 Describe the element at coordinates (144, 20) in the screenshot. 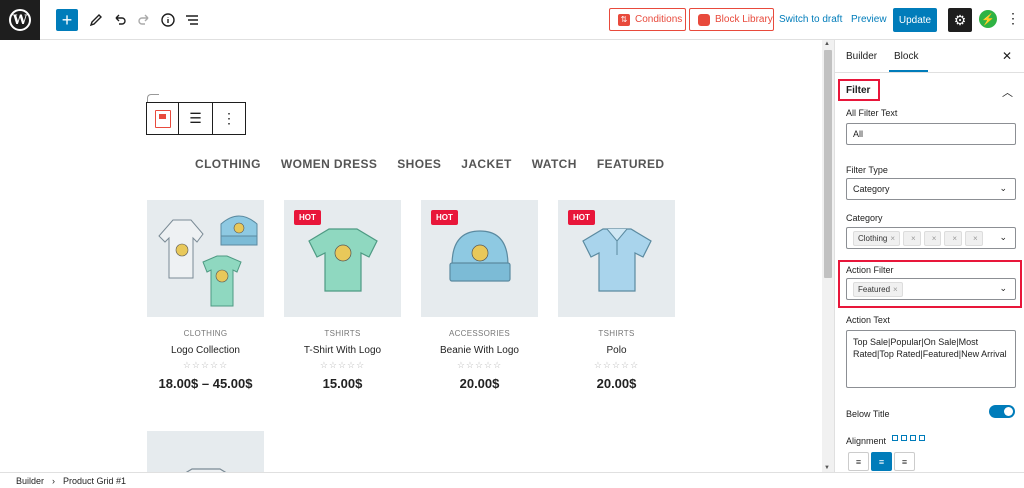

I see `redo-icon` at that location.